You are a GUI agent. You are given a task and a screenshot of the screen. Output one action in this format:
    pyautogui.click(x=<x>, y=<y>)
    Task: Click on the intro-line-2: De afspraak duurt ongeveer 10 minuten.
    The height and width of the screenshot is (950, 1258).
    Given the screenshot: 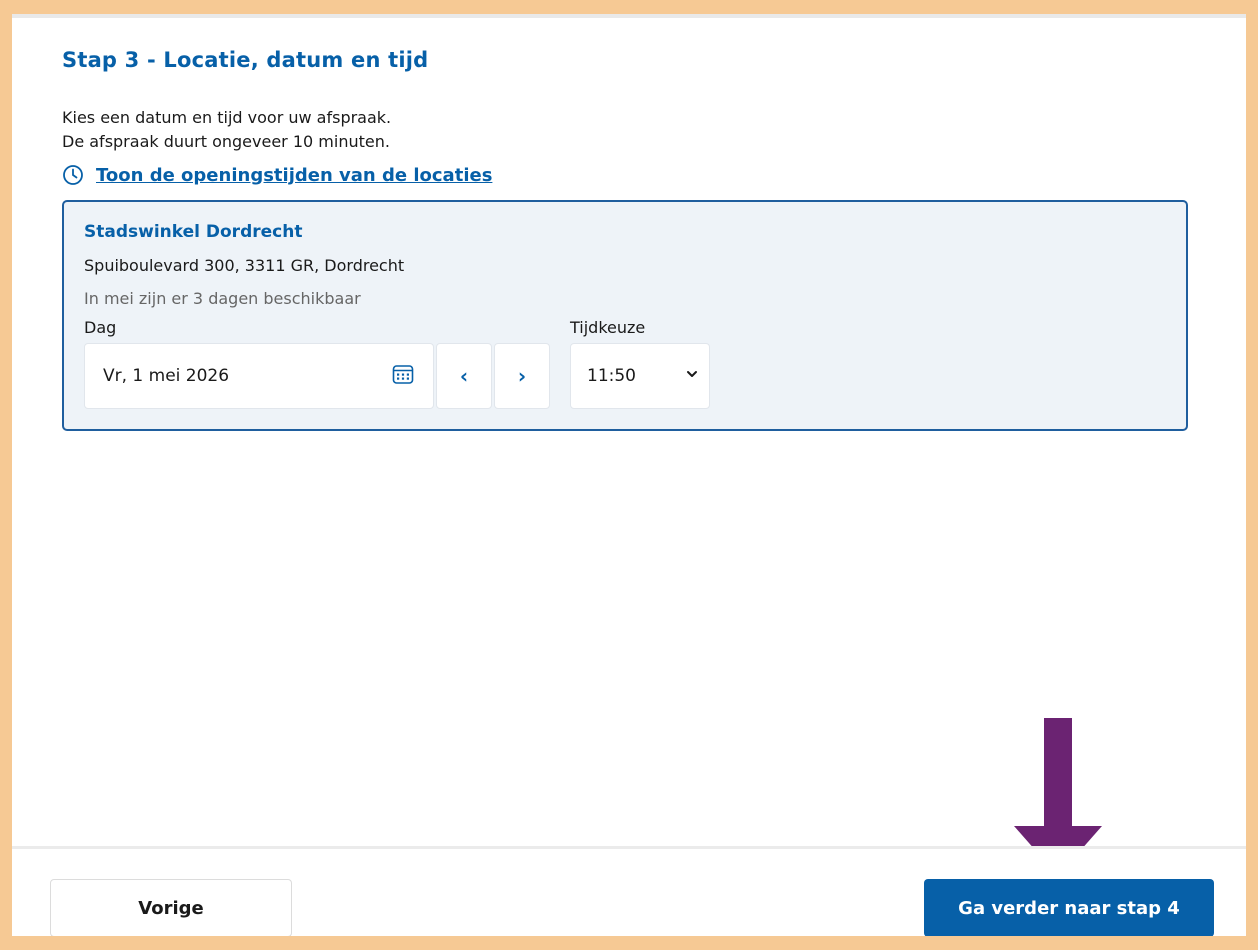 What is the action you would take?
    pyautogui.click(x=226, y=141)
    